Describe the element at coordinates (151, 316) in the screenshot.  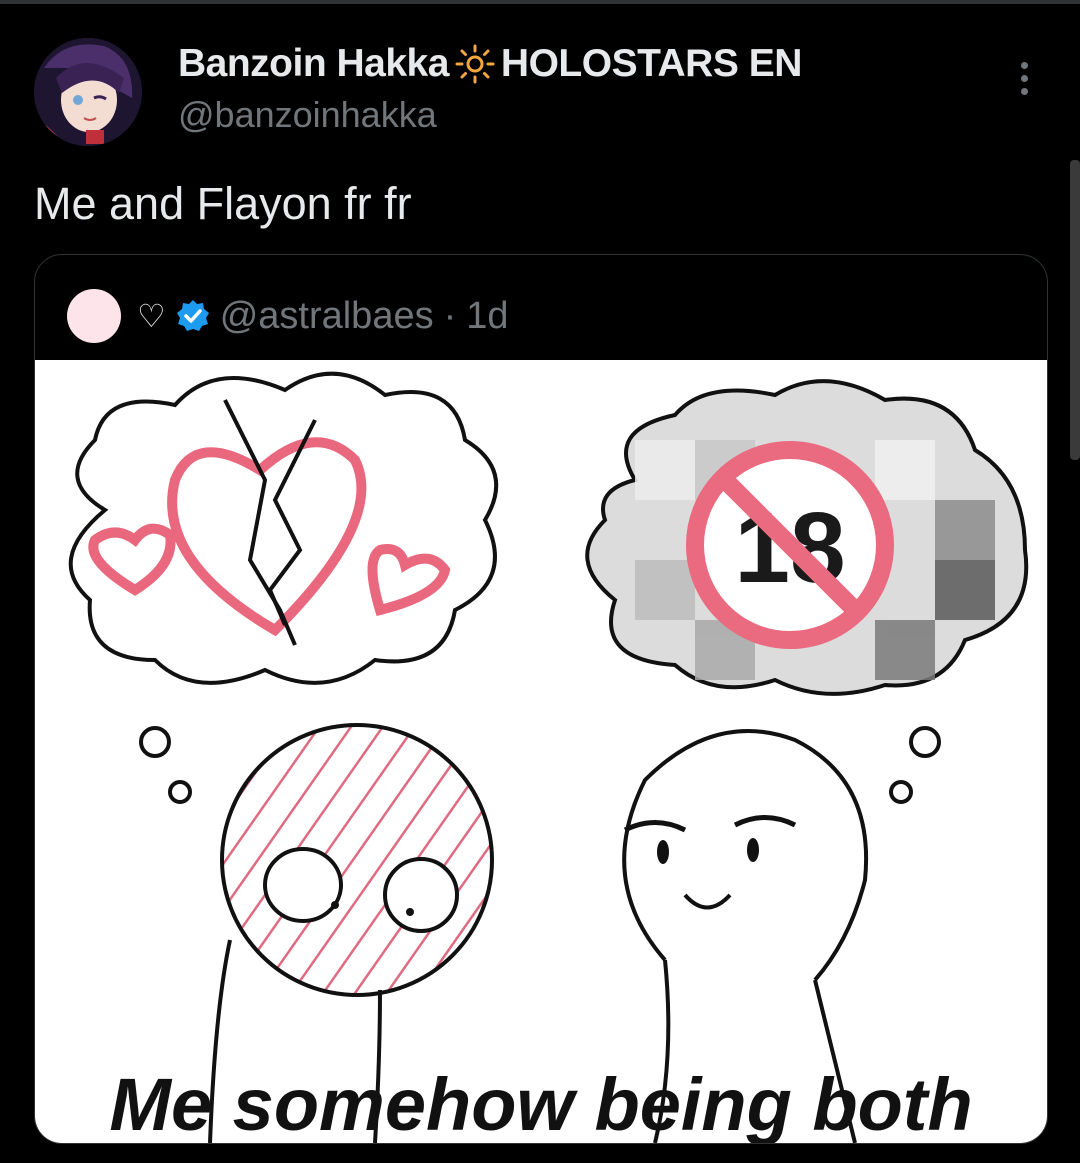
I see `heart-icon: ♡` at that location.